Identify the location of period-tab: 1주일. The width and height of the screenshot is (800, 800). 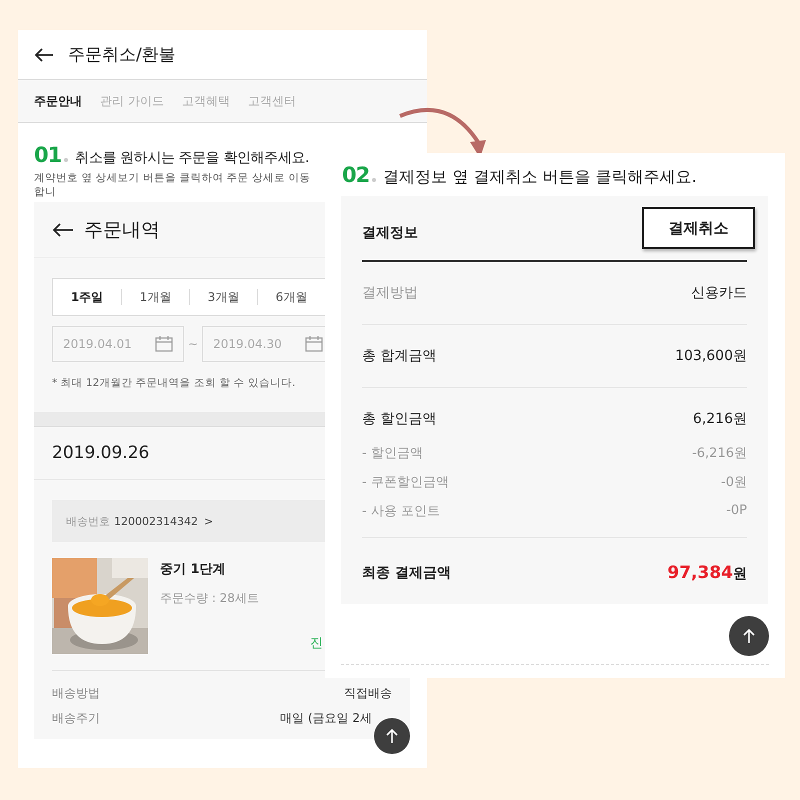
(87, 297).